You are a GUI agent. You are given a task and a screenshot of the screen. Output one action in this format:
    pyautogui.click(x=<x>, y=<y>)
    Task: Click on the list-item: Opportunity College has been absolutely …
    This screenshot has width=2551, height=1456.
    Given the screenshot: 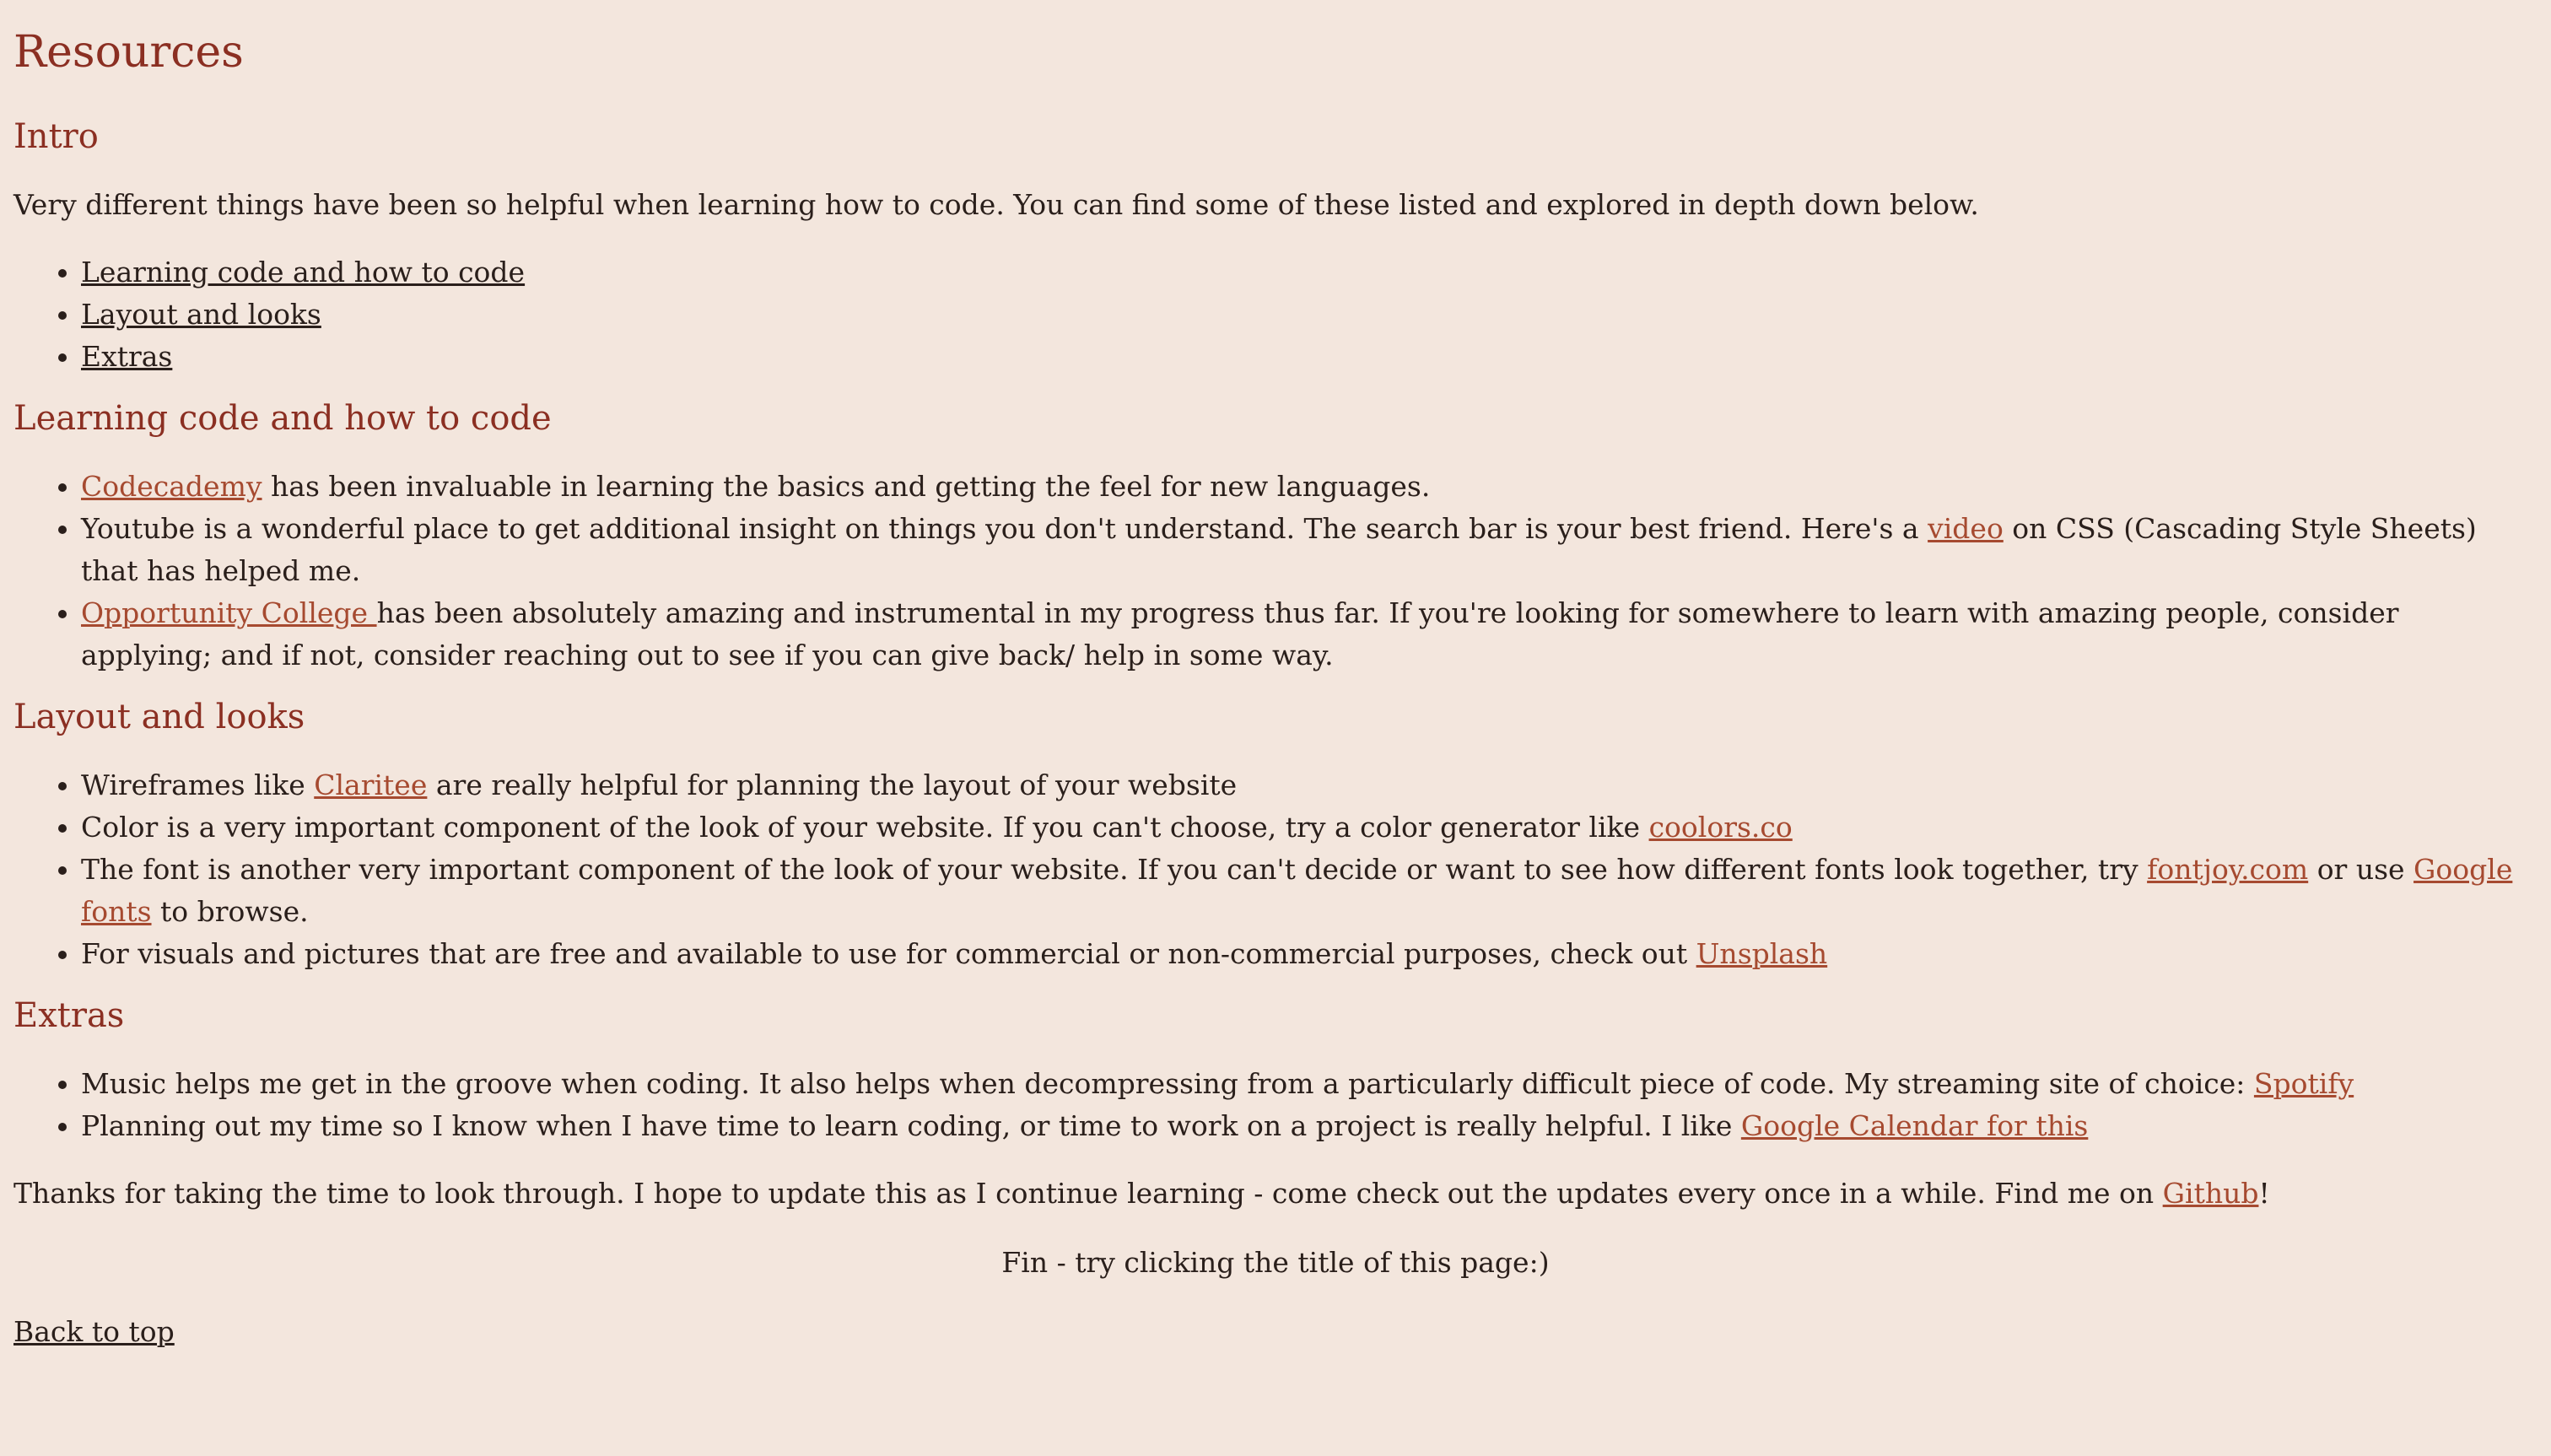 What is the action you would take?
    pyautogui.click(x=1309, y=635)
    